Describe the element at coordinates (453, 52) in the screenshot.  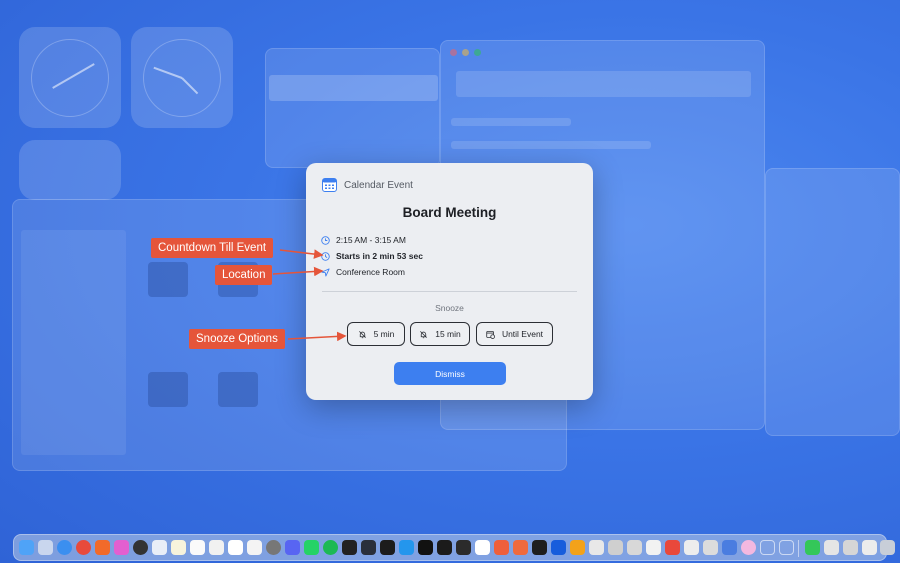
I see `close-dot` at that location.